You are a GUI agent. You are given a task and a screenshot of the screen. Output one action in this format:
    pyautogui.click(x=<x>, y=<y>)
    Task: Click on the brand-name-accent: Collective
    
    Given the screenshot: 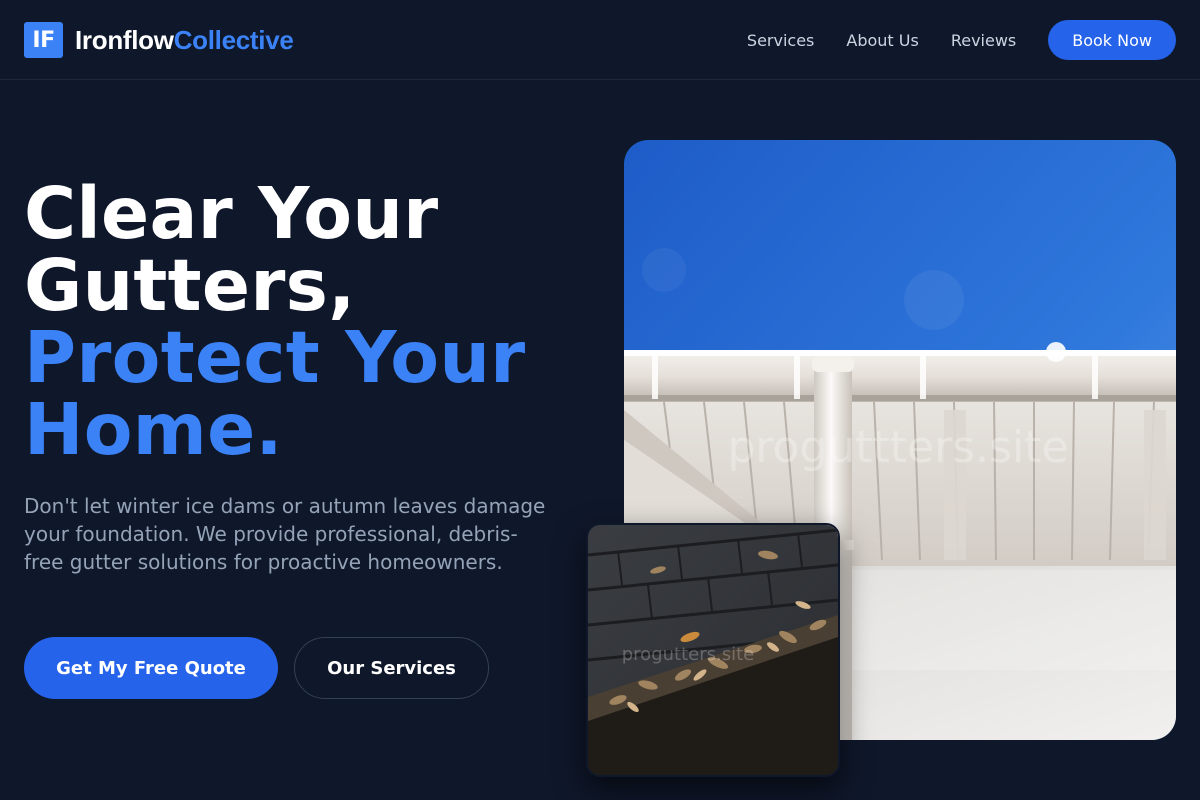 What is the action you would take?
    pyautogui.click(x=233, y=39)
    